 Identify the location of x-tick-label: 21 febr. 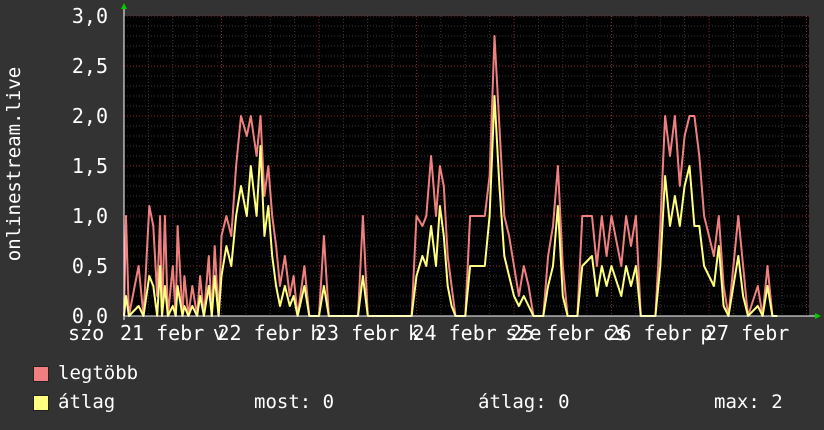
(162, 333).